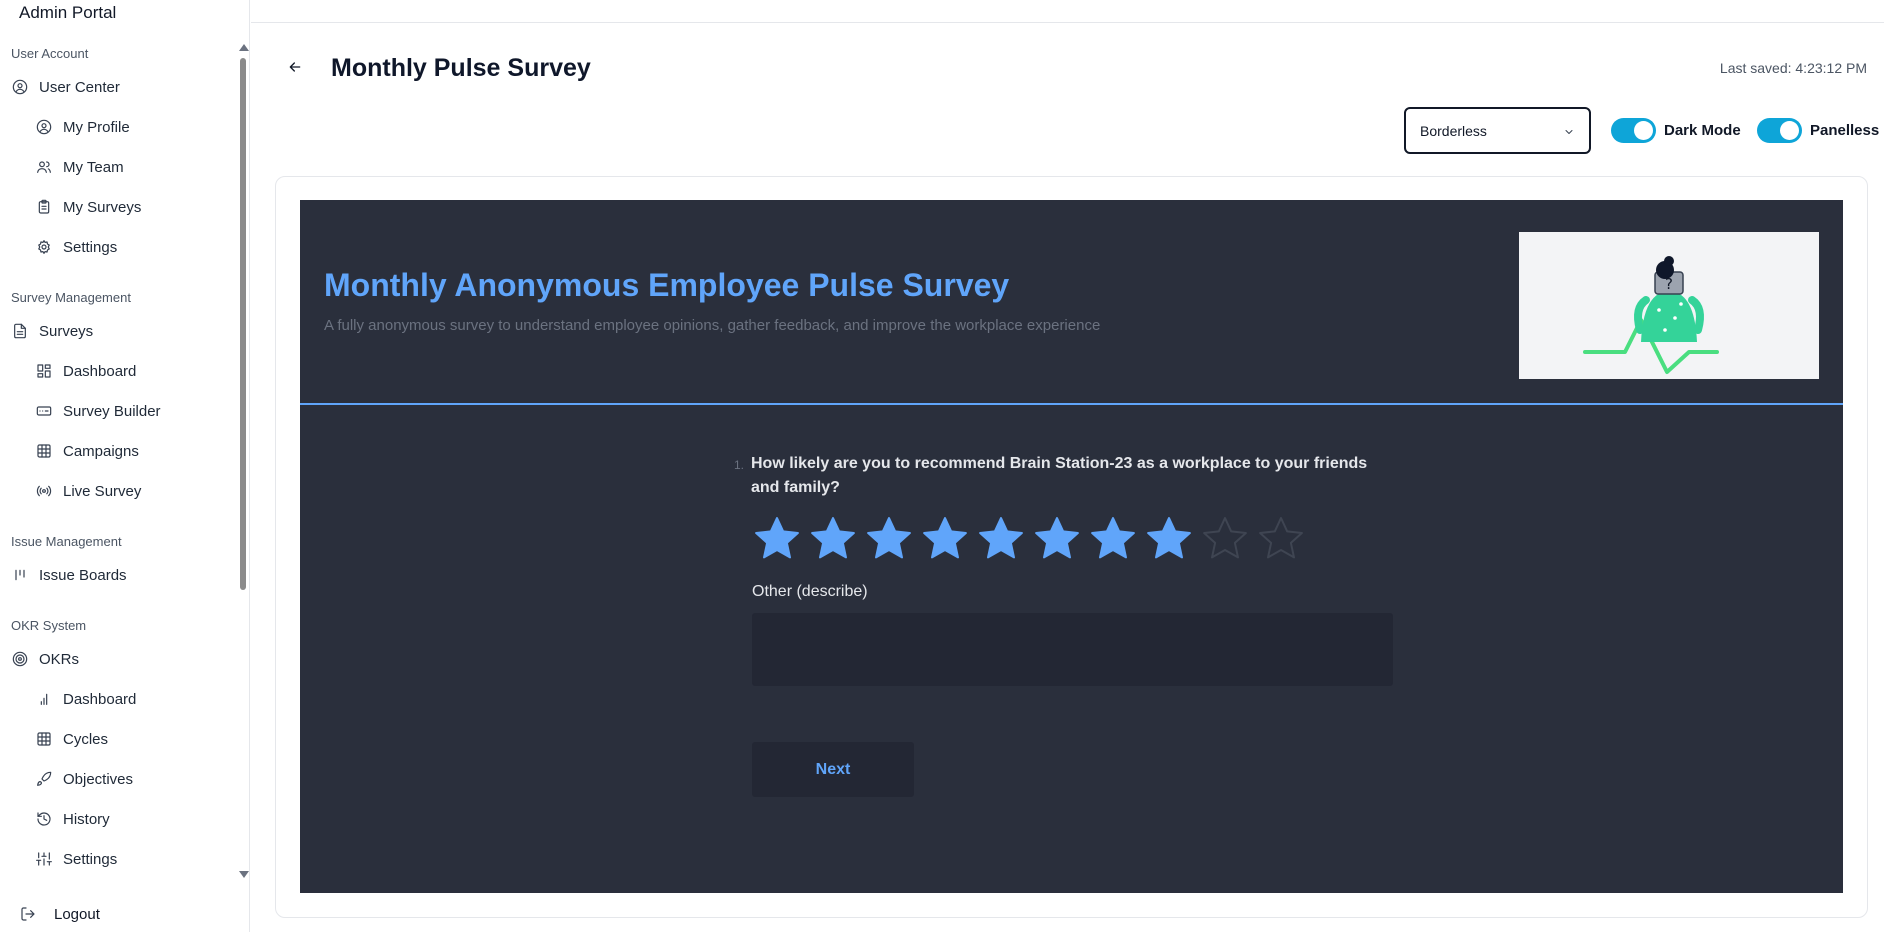  What do you see at coordinates (243, 324) in the screenshot?
I see `scroll-thumb` at bounding box center [243, 324].